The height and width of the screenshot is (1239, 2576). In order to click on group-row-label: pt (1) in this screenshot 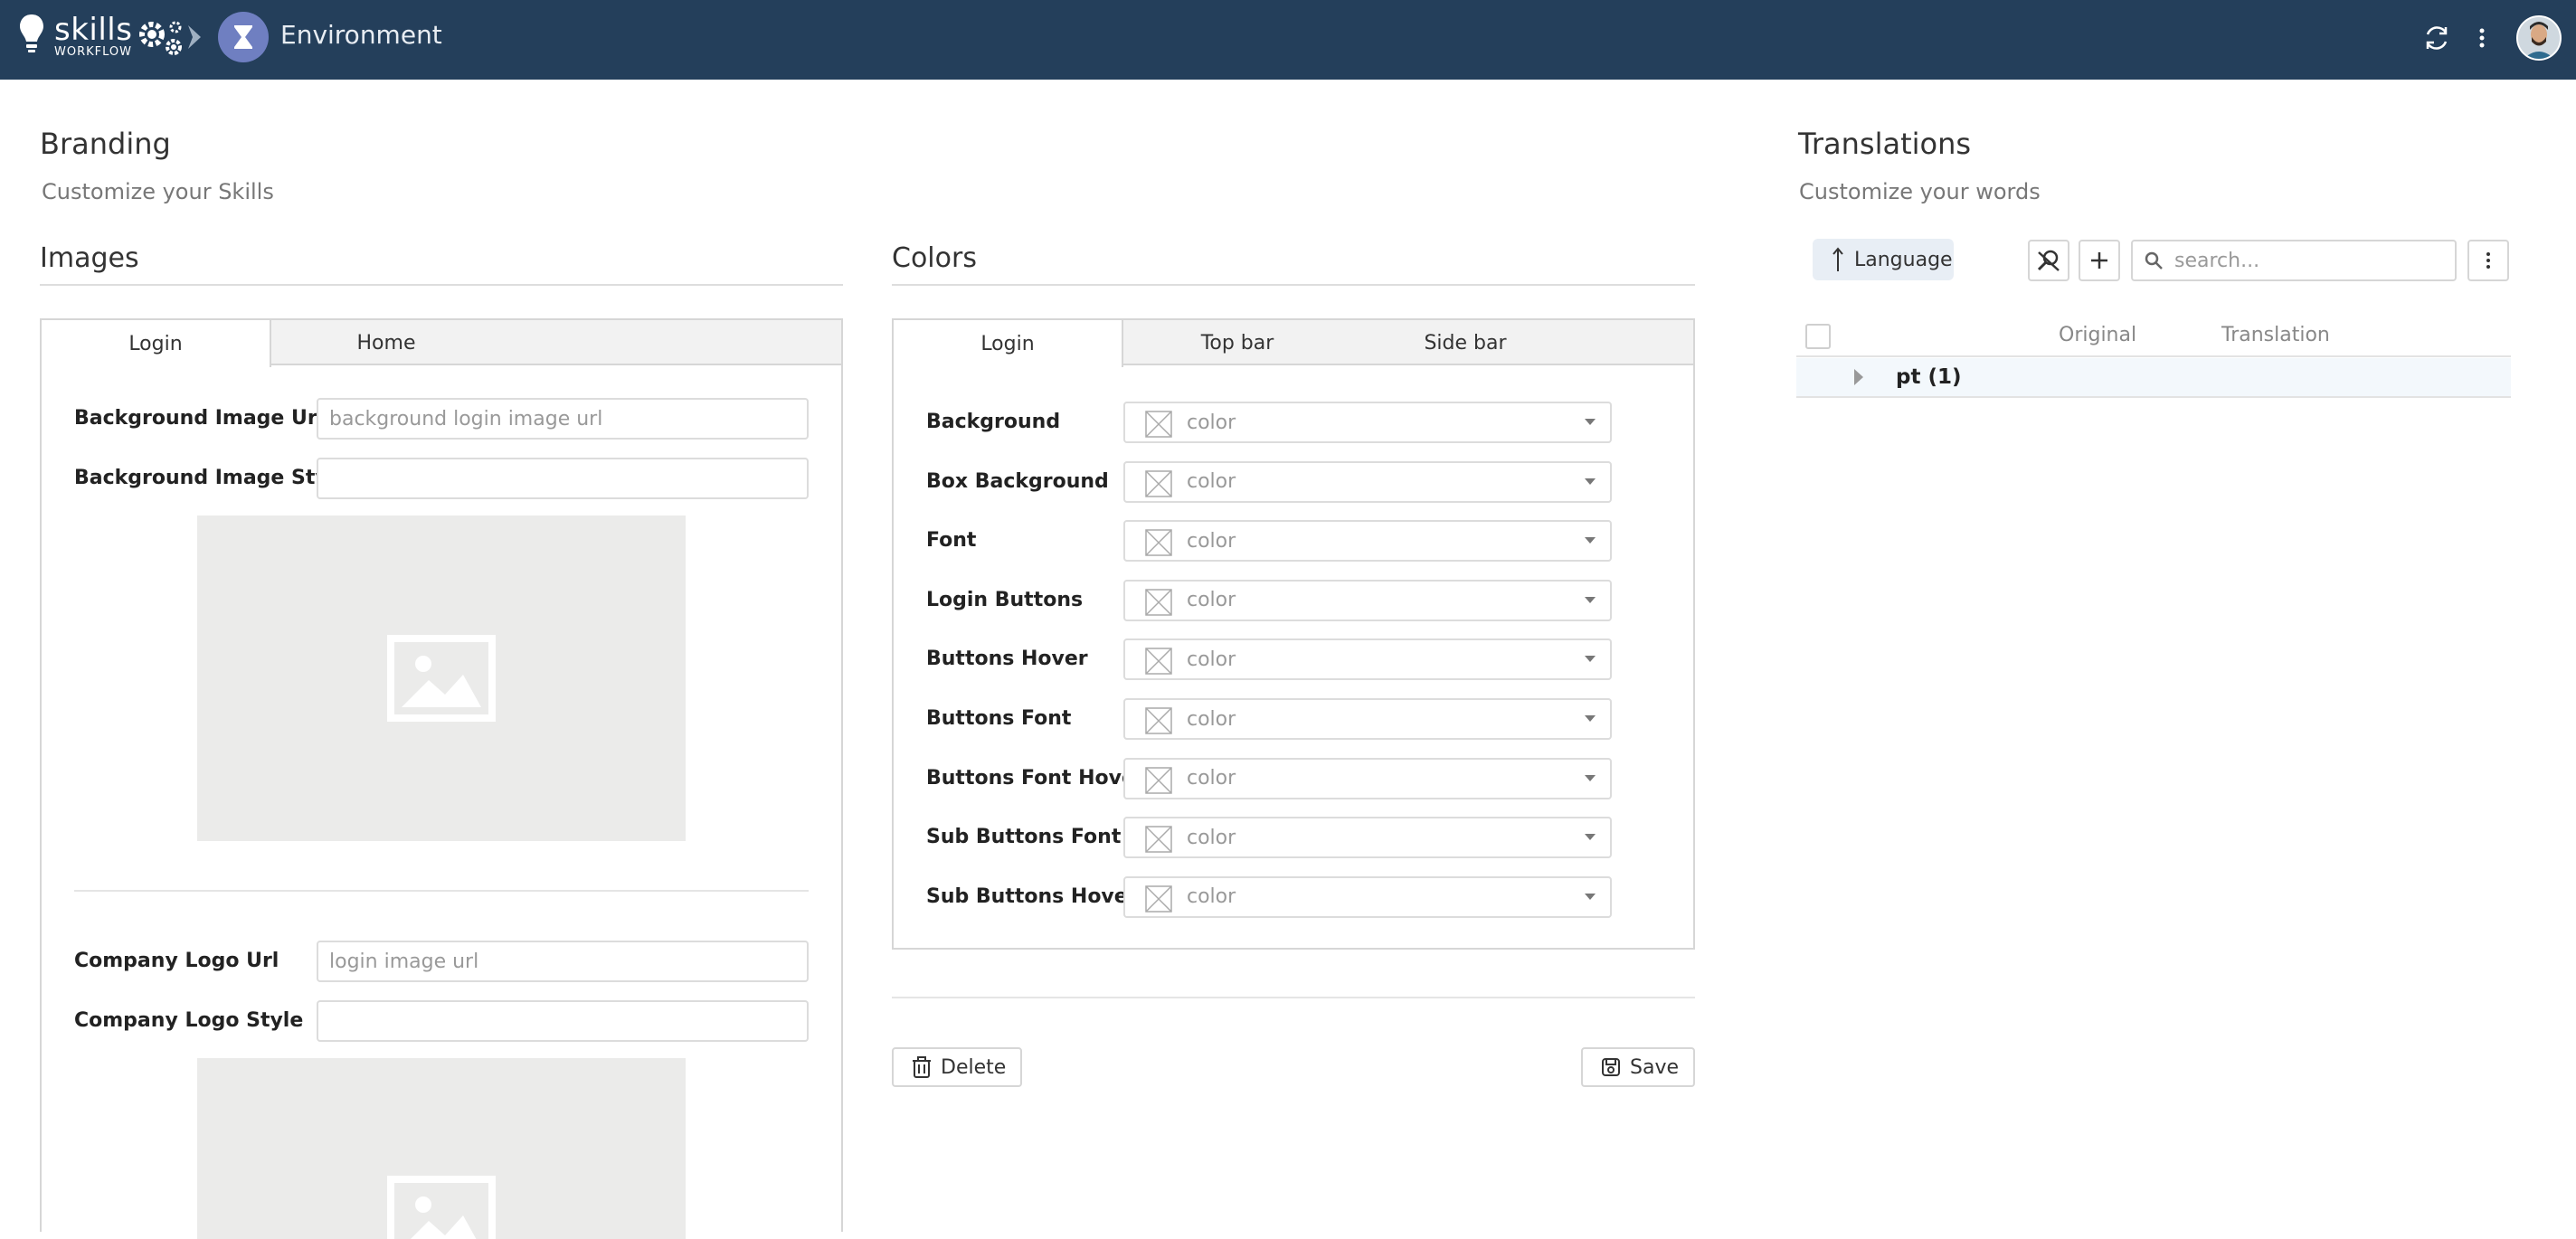, I will do `click(1929, 377)`.